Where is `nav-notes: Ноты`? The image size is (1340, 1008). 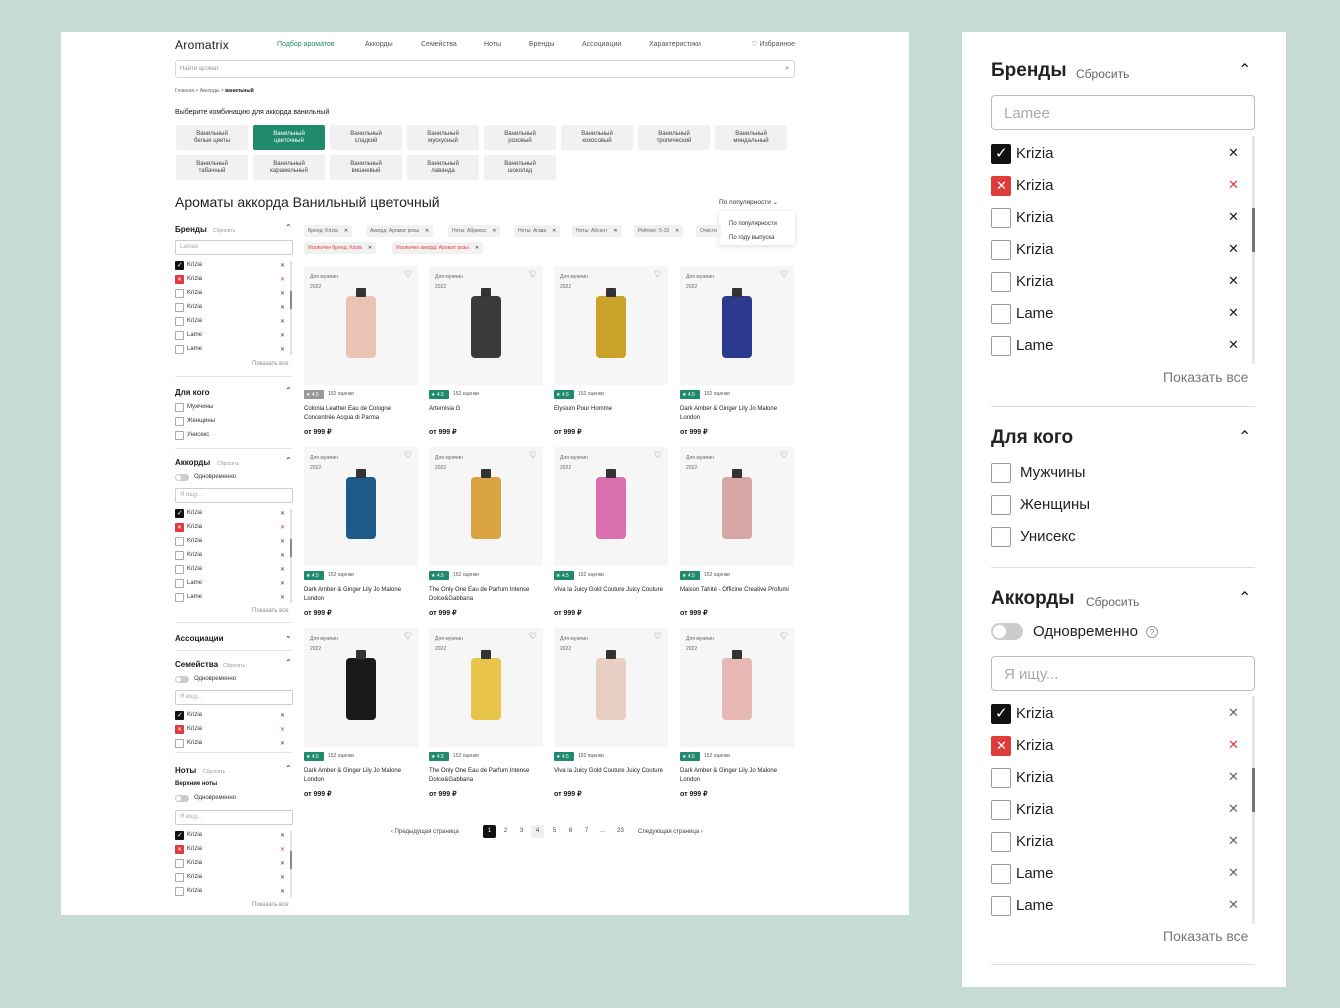 nav-notes: Ноты is located at coordinates (492, 44).